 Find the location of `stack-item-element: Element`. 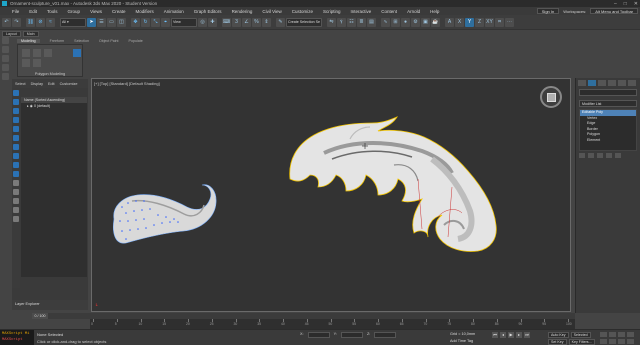

stack-item-element: Element is located at coordinates (608, 141).